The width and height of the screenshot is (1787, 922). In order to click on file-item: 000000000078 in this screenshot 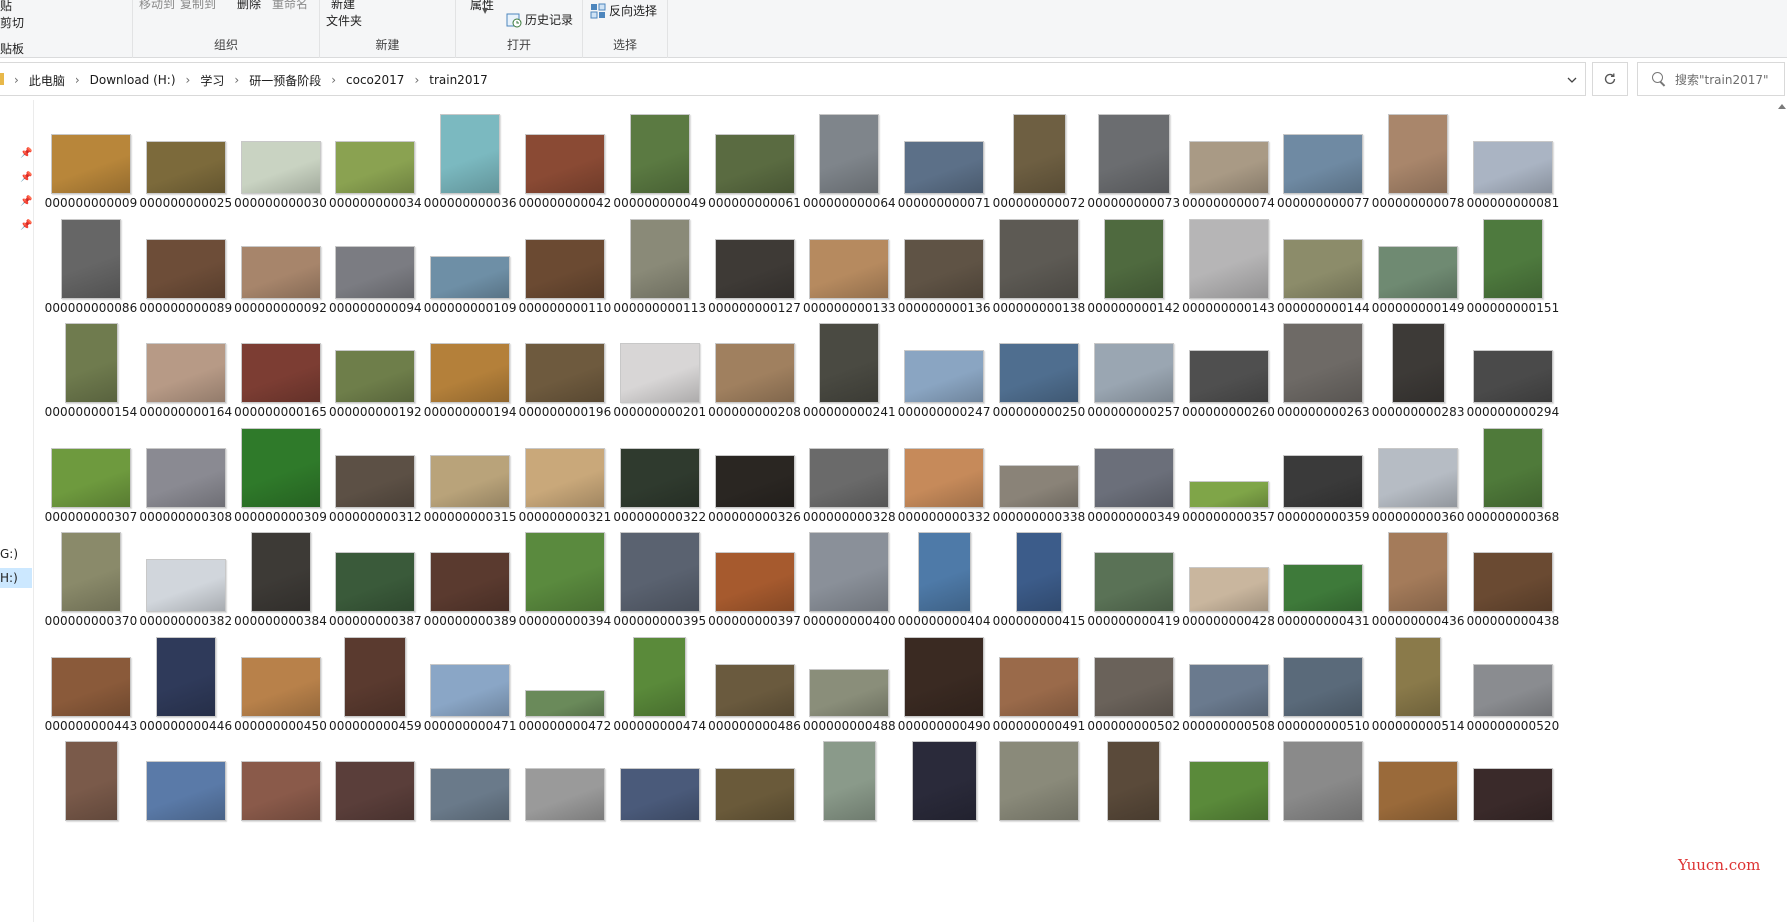, I will do `click(1418, 156)`.